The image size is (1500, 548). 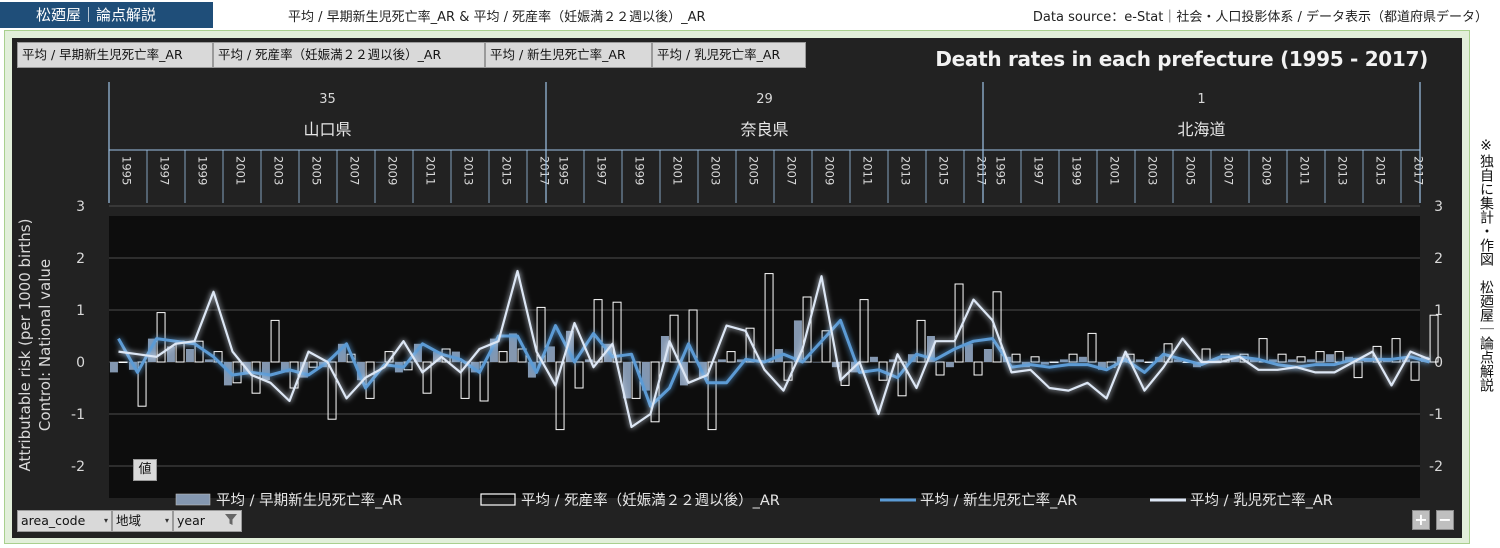 I want to click on filter-region: 地域 ▾, so click(x=142, y=521).